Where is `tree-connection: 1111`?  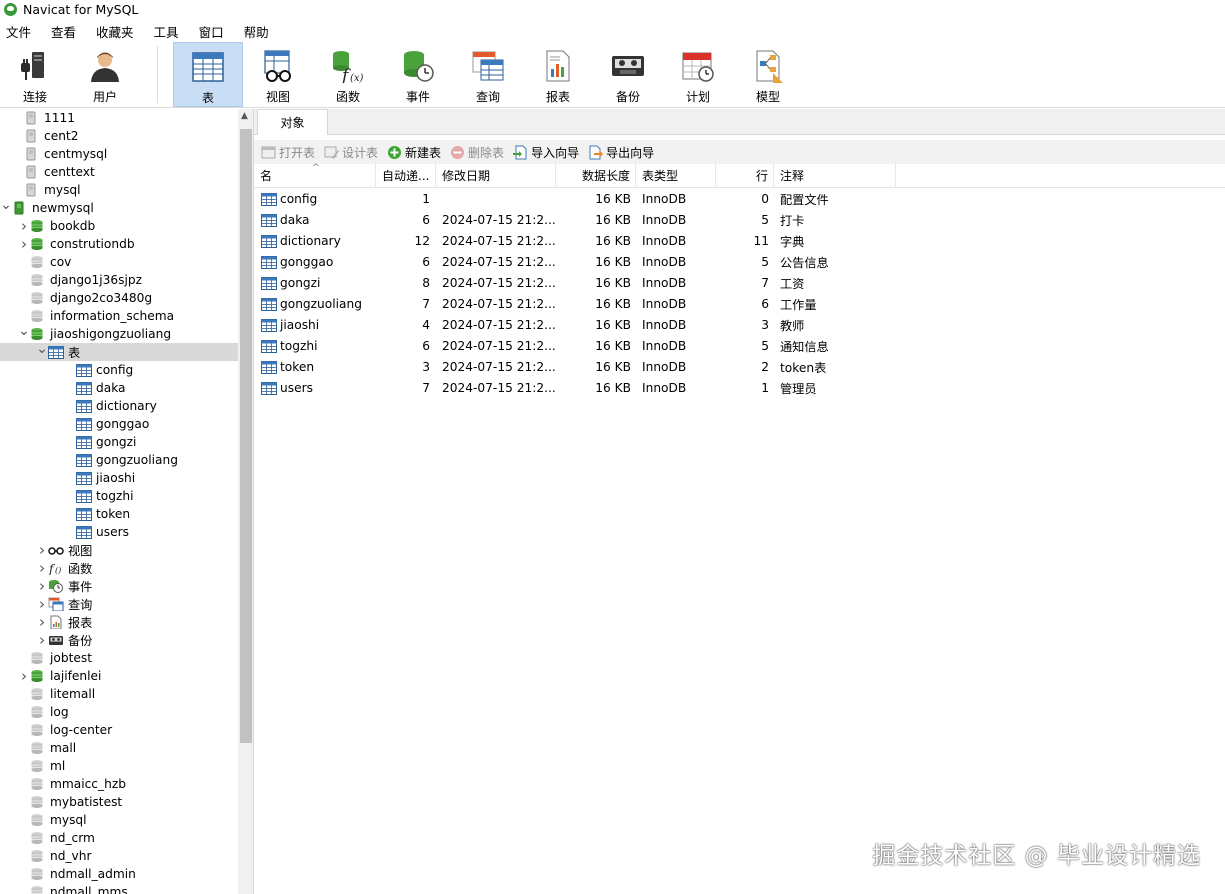
tree-connection: 1111 is located at coordinates (119, 118).